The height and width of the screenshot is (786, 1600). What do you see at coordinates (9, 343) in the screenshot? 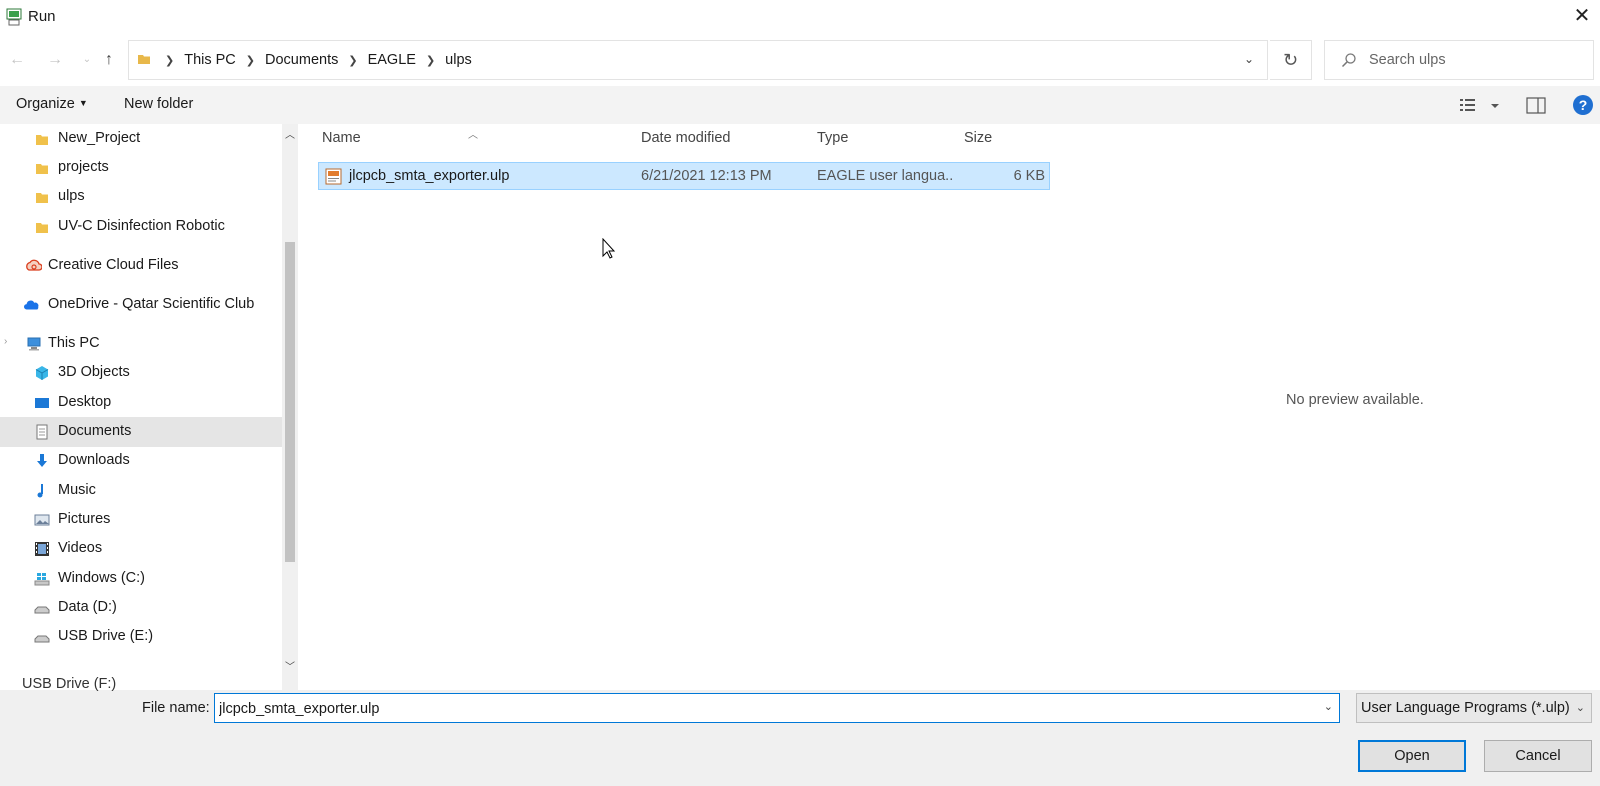
I see `chevron-right-icon: ›` at bounding box center [9, 343].